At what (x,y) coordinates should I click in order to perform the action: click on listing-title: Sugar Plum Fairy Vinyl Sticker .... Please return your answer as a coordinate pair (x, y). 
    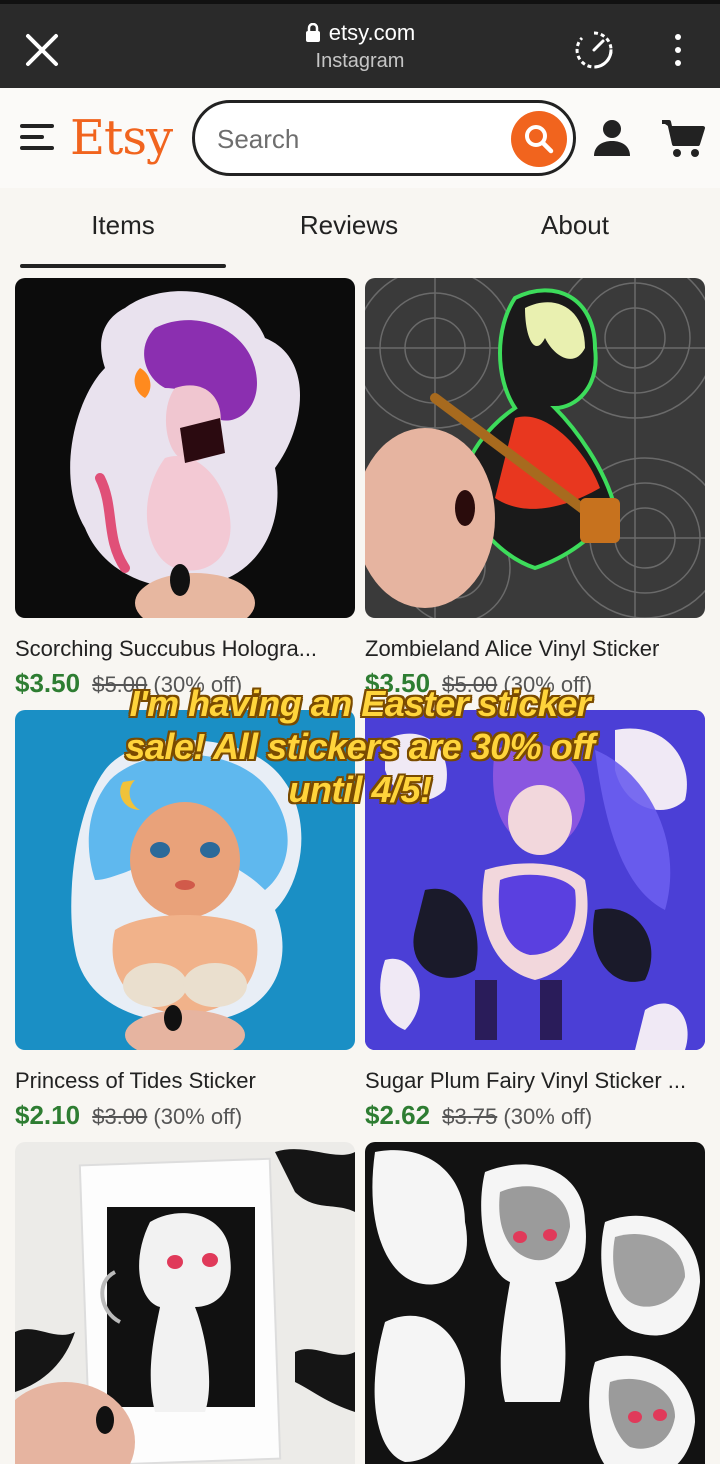
    Looking at the image, I should click on (535, 1081).